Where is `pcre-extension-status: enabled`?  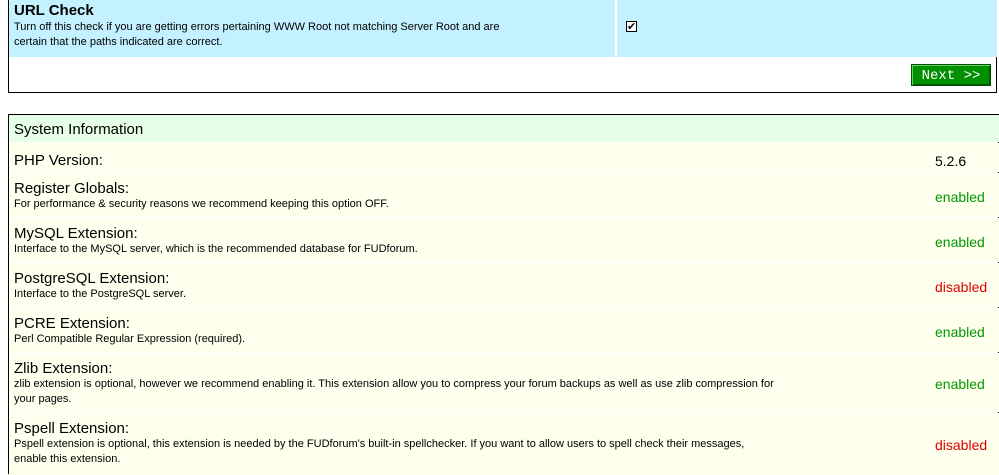 pcre-extension-status: enabled is located at coordinates (960, 332).